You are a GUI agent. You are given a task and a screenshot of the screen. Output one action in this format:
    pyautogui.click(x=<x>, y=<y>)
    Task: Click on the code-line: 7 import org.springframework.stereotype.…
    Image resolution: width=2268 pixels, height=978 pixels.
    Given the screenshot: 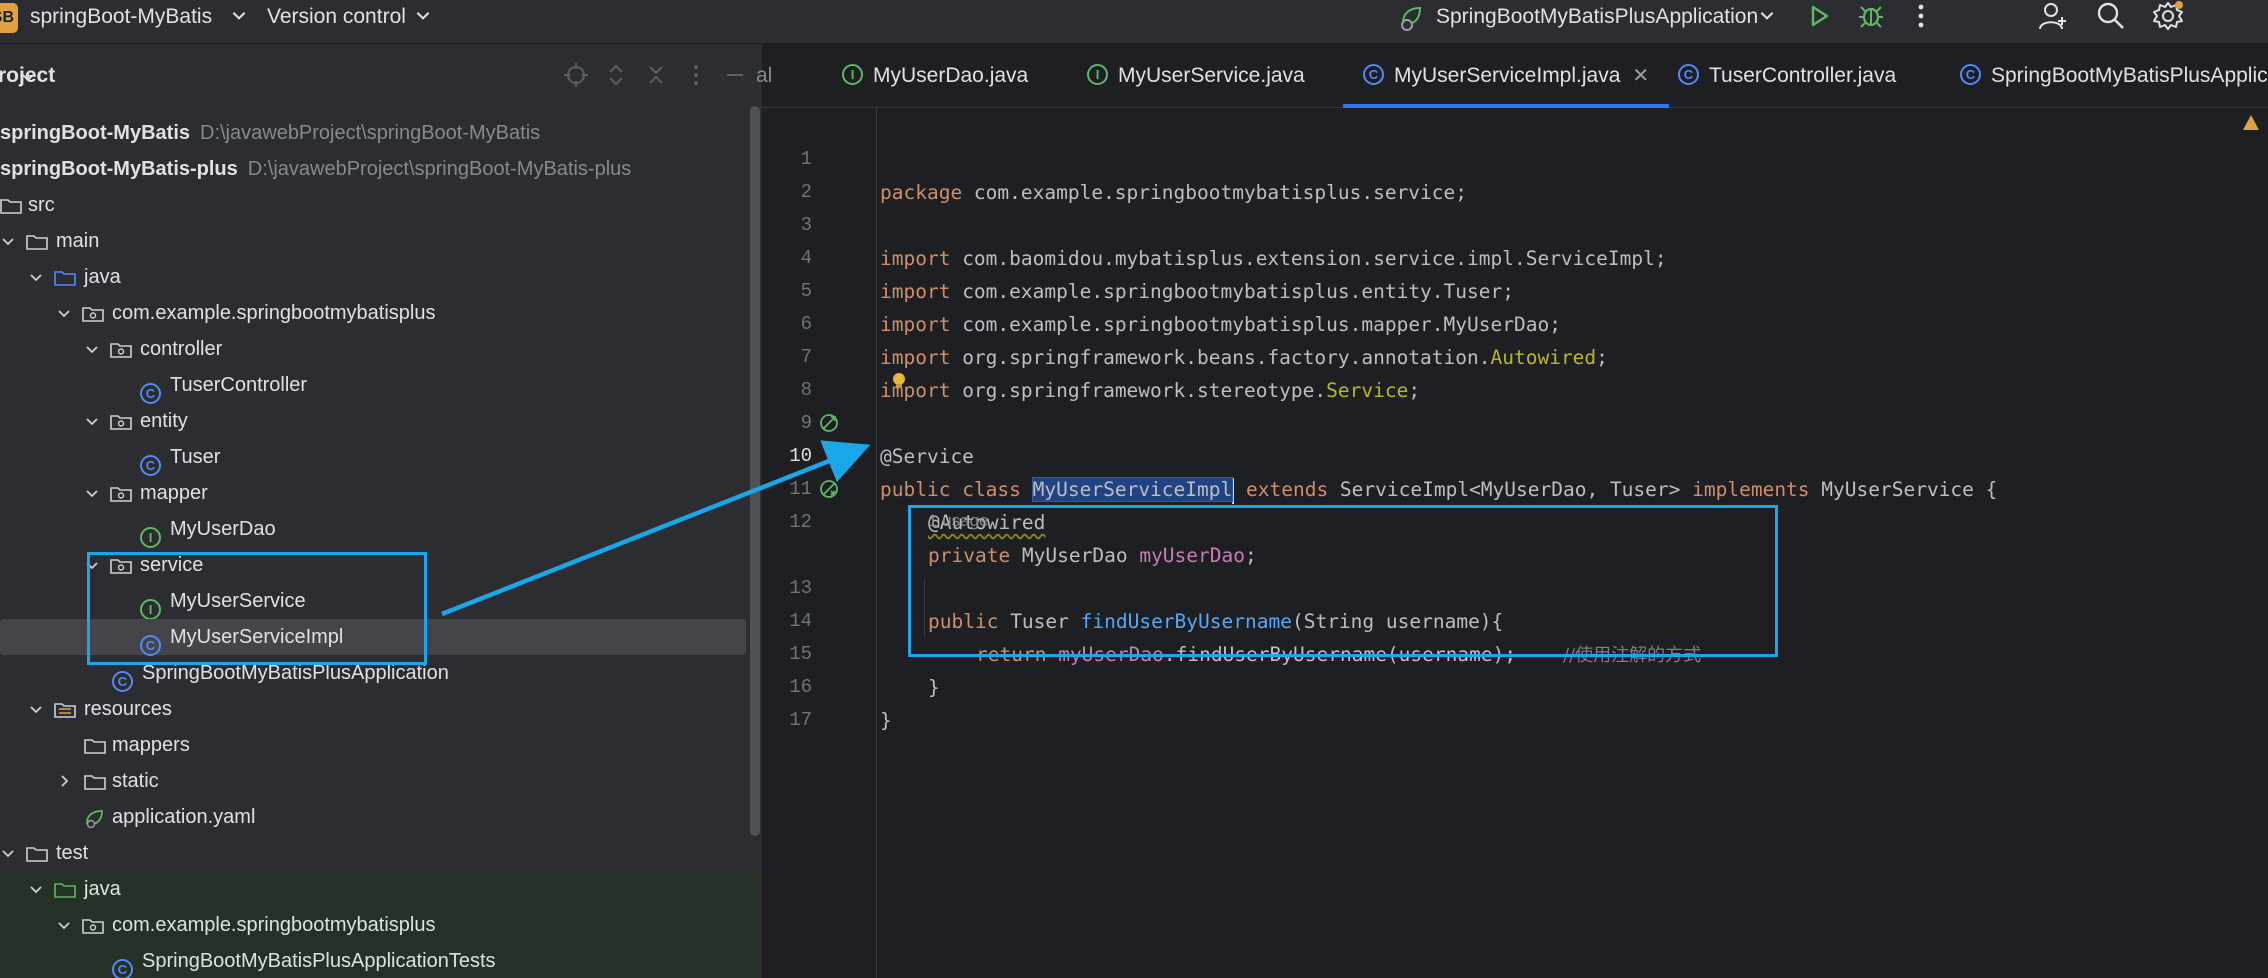 What is the action you would take?
    pyautogui.click(x=1515, y=355)
    